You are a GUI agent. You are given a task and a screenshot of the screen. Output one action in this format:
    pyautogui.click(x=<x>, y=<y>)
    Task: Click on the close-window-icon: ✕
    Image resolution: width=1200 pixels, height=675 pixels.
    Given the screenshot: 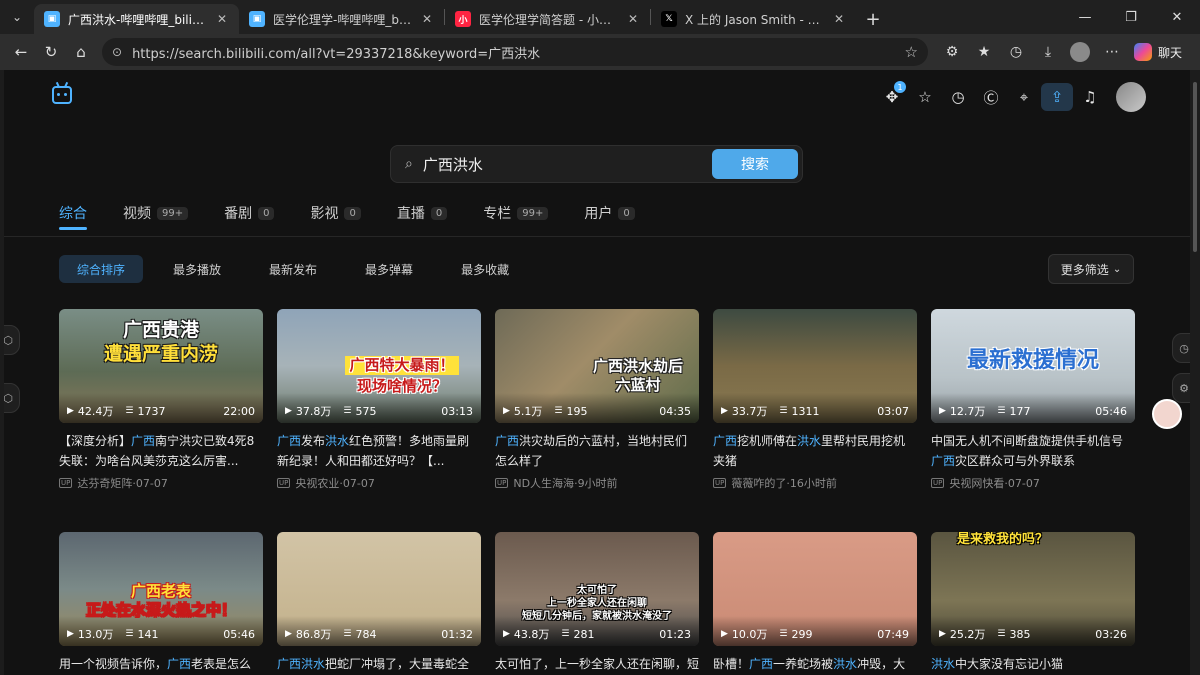 What is the action you would take?
    pyautogui.click(x=1177, y=17)
    